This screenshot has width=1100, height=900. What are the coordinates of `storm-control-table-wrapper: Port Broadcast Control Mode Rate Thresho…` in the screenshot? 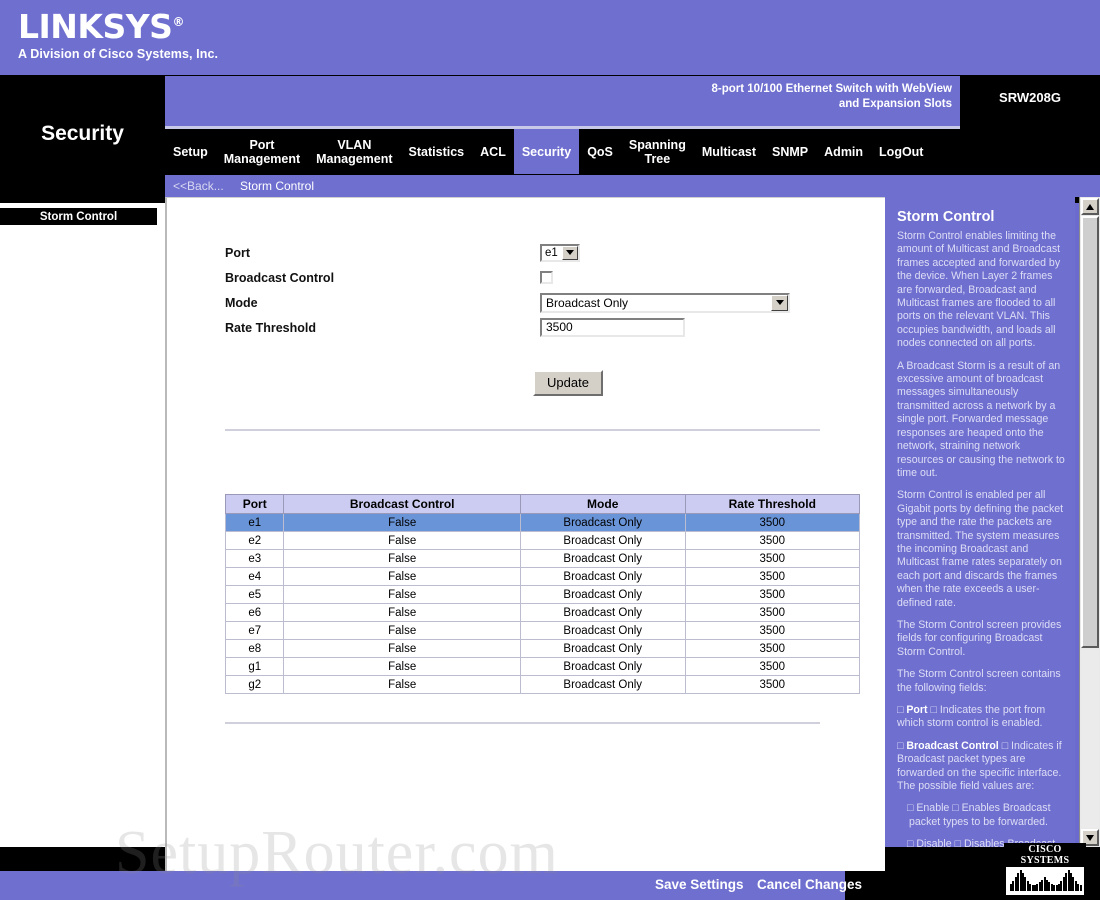 It's located at (542, 594).